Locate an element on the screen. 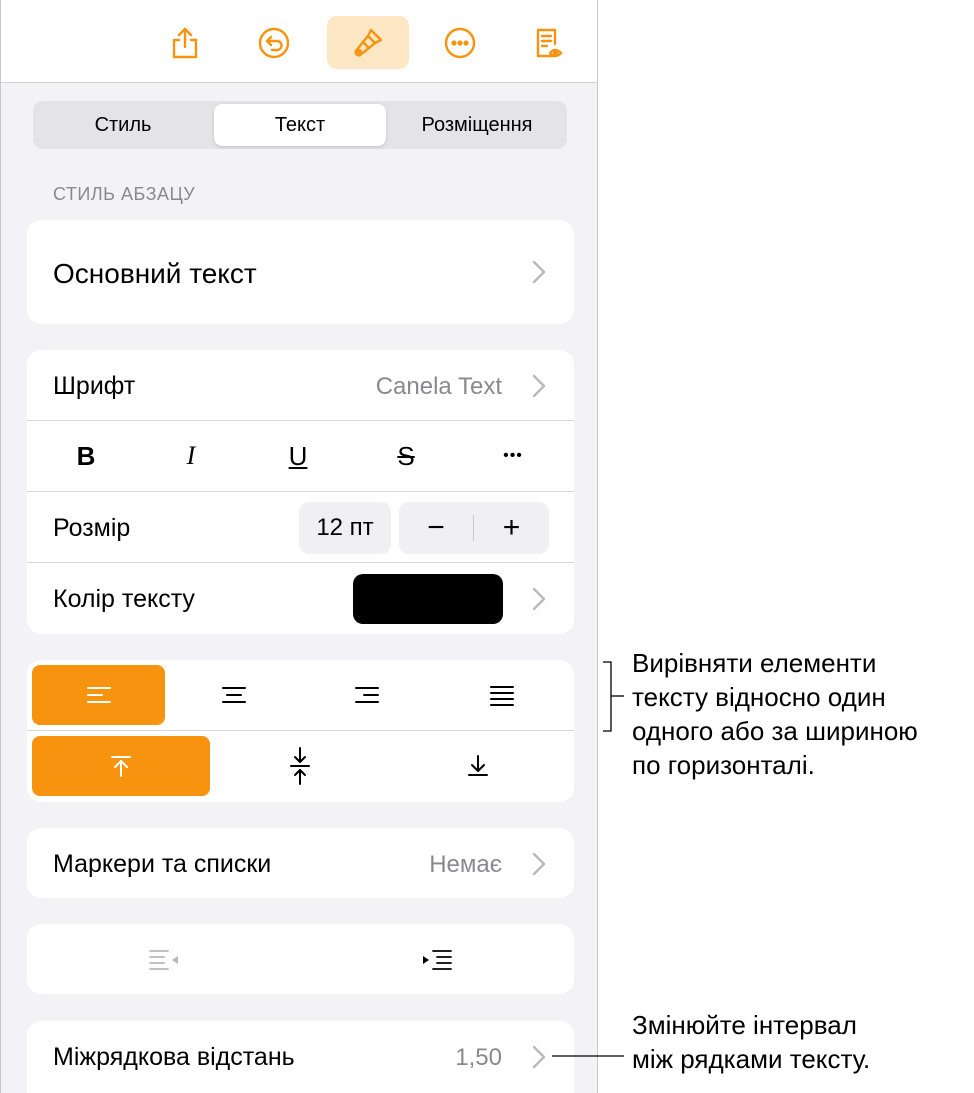 The height and width of the screenshot is (1093, 974). align-center-button is located at coordinates (233, 695).